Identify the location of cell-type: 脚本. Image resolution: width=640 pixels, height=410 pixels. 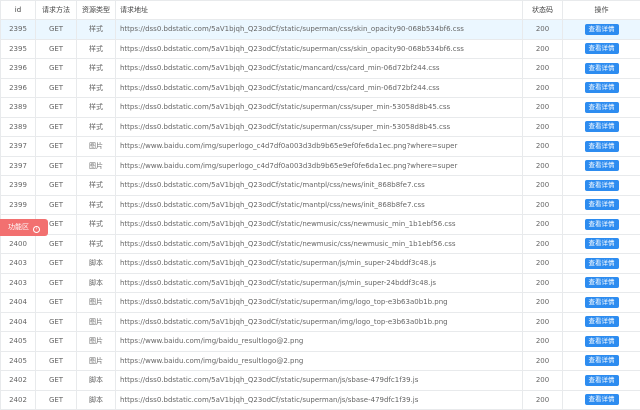
(96, 264).